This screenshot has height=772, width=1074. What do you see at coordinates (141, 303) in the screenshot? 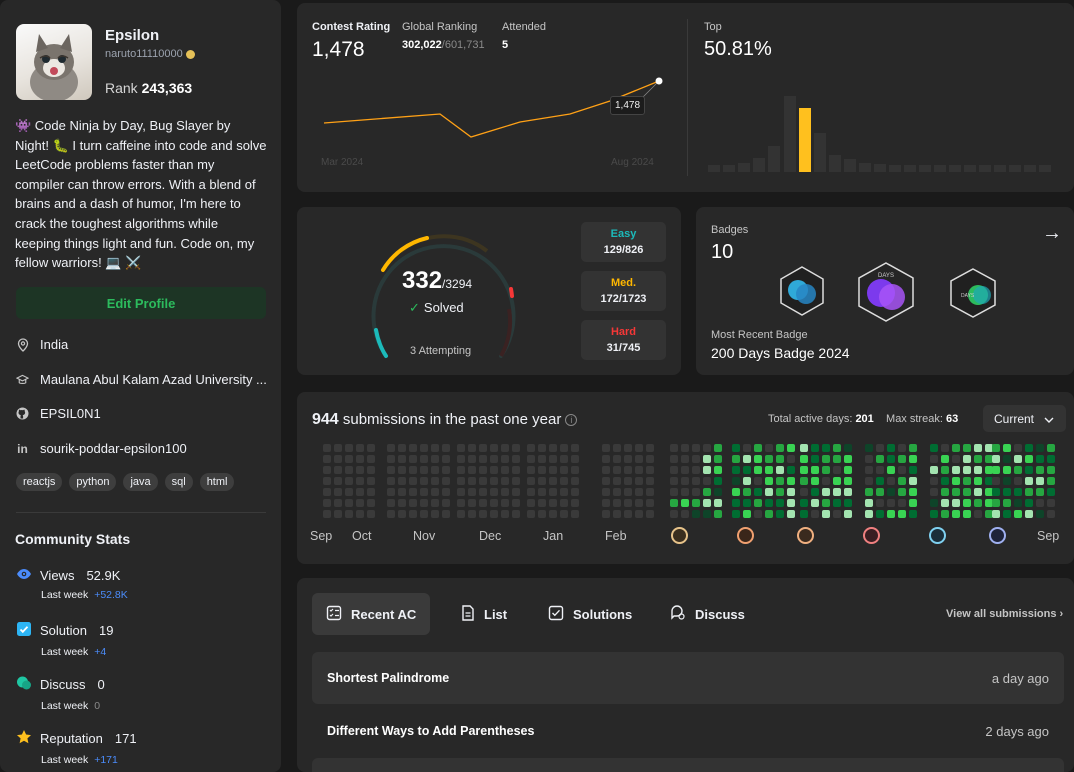
I see `edit-profile-button: Edit Profile` at bounding box center [141, 303].